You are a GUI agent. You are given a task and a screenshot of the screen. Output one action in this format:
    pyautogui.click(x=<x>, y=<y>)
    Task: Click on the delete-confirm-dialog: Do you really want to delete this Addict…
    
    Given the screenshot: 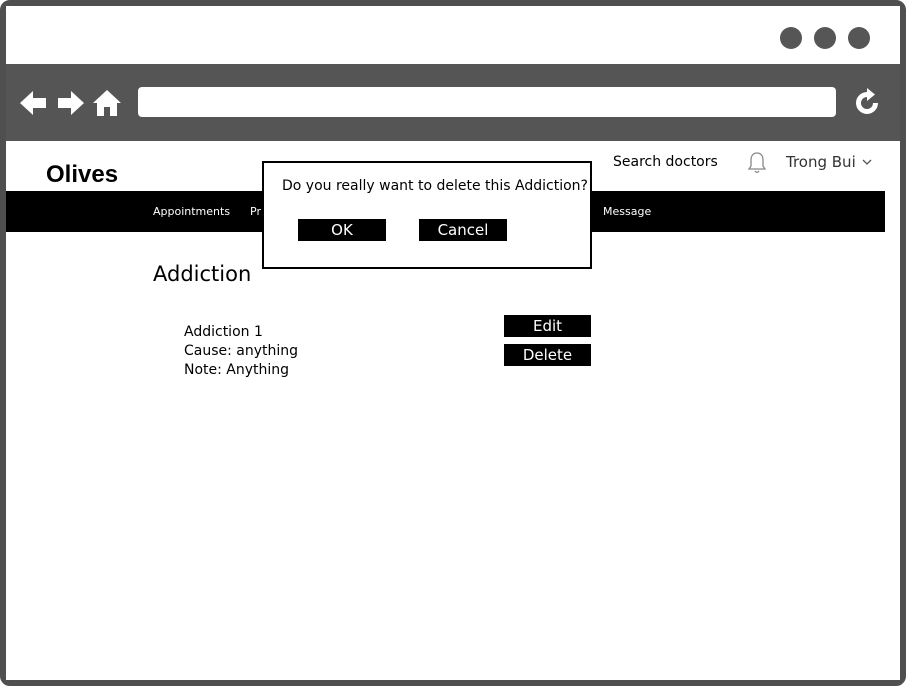 What is the action you would take?
    pyautogui.click(x=427, y=215)
    